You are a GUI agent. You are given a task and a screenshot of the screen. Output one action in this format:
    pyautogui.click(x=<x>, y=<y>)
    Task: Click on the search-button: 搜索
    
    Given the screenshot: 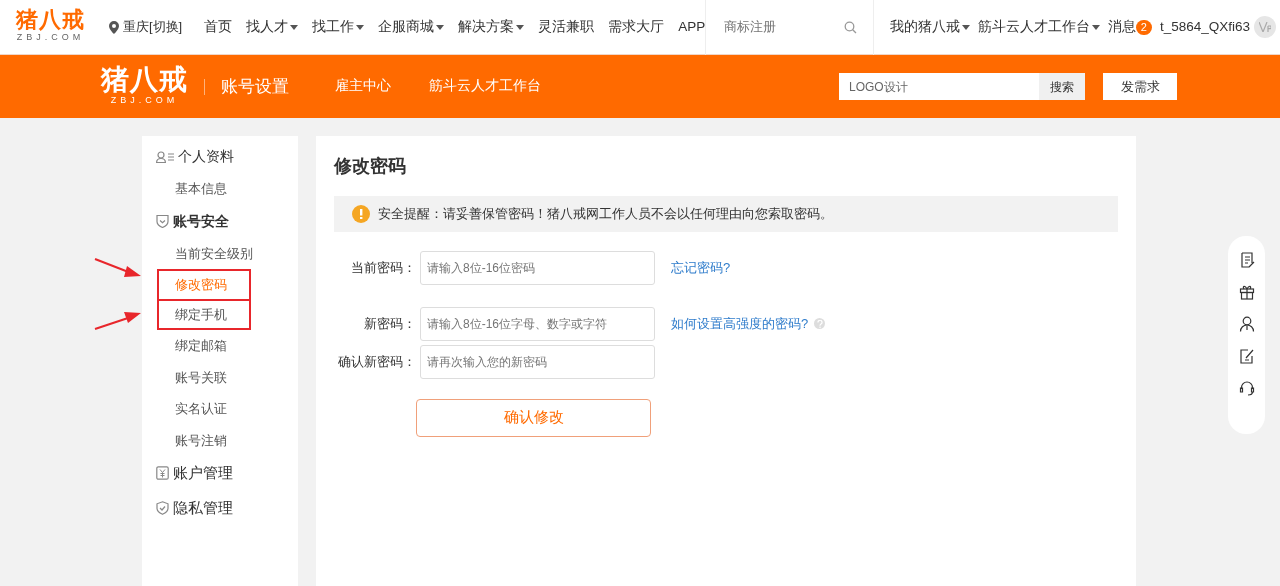 What is the action you would take?
    pyautogui.click(x=1062, y=86)
    